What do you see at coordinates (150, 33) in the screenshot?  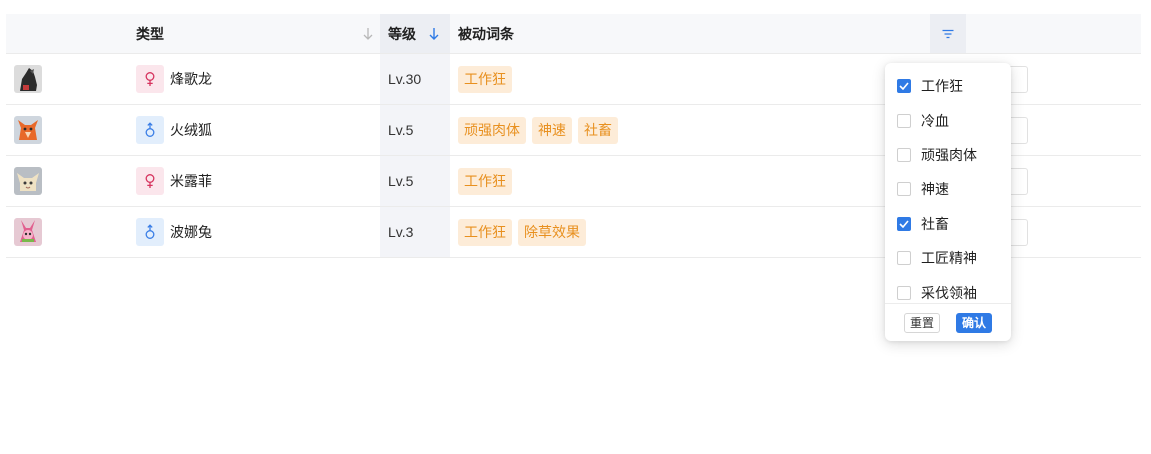 I see `header-type-label: 类型` at bounding box center [150, 33].